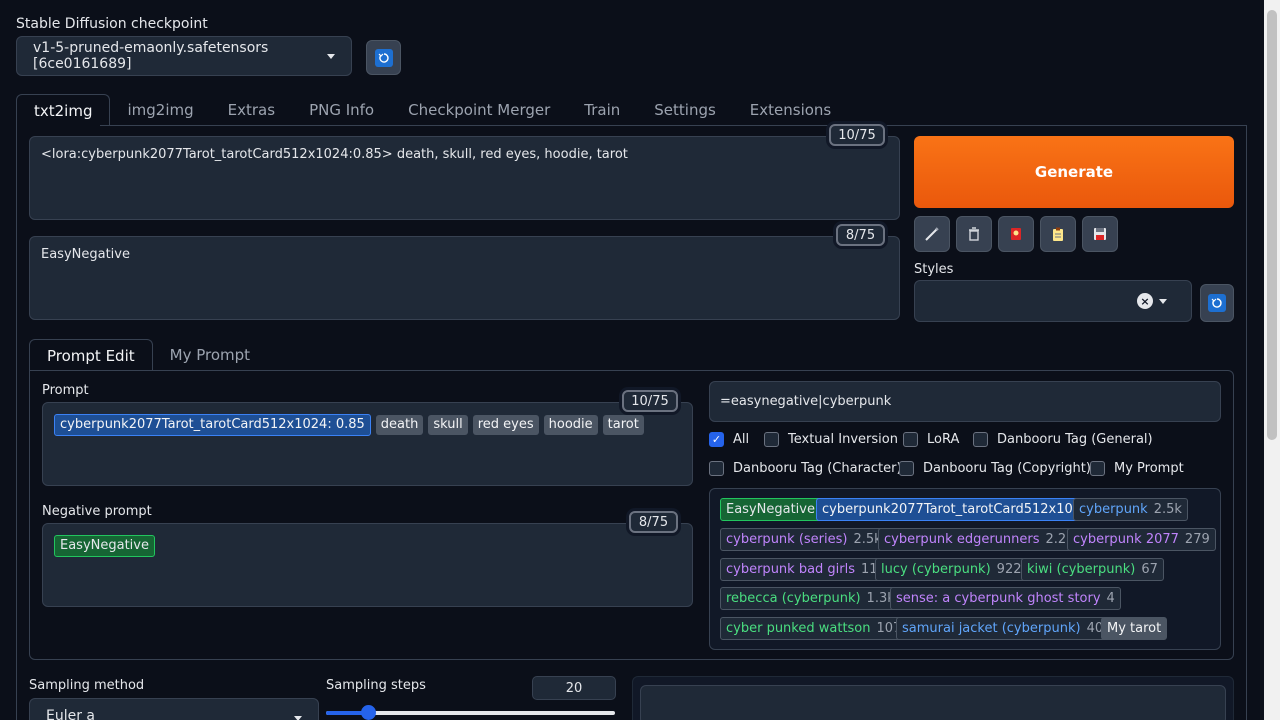 Image resolution: width=1280 pixels, height=720 pixels. I want to click on tab-my-prompt: My Prompt, so click(210, 355).